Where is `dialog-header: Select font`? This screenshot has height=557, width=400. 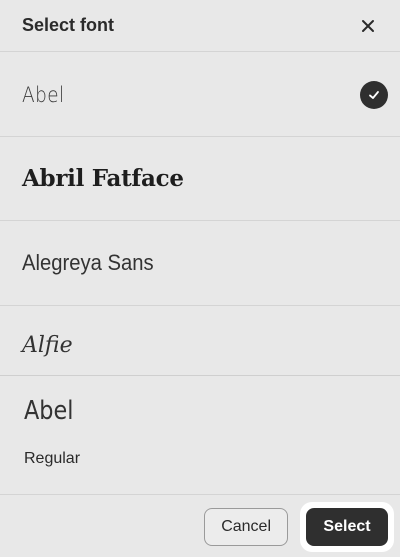 dialog-header: Select font is located at coordinates (200, 26).